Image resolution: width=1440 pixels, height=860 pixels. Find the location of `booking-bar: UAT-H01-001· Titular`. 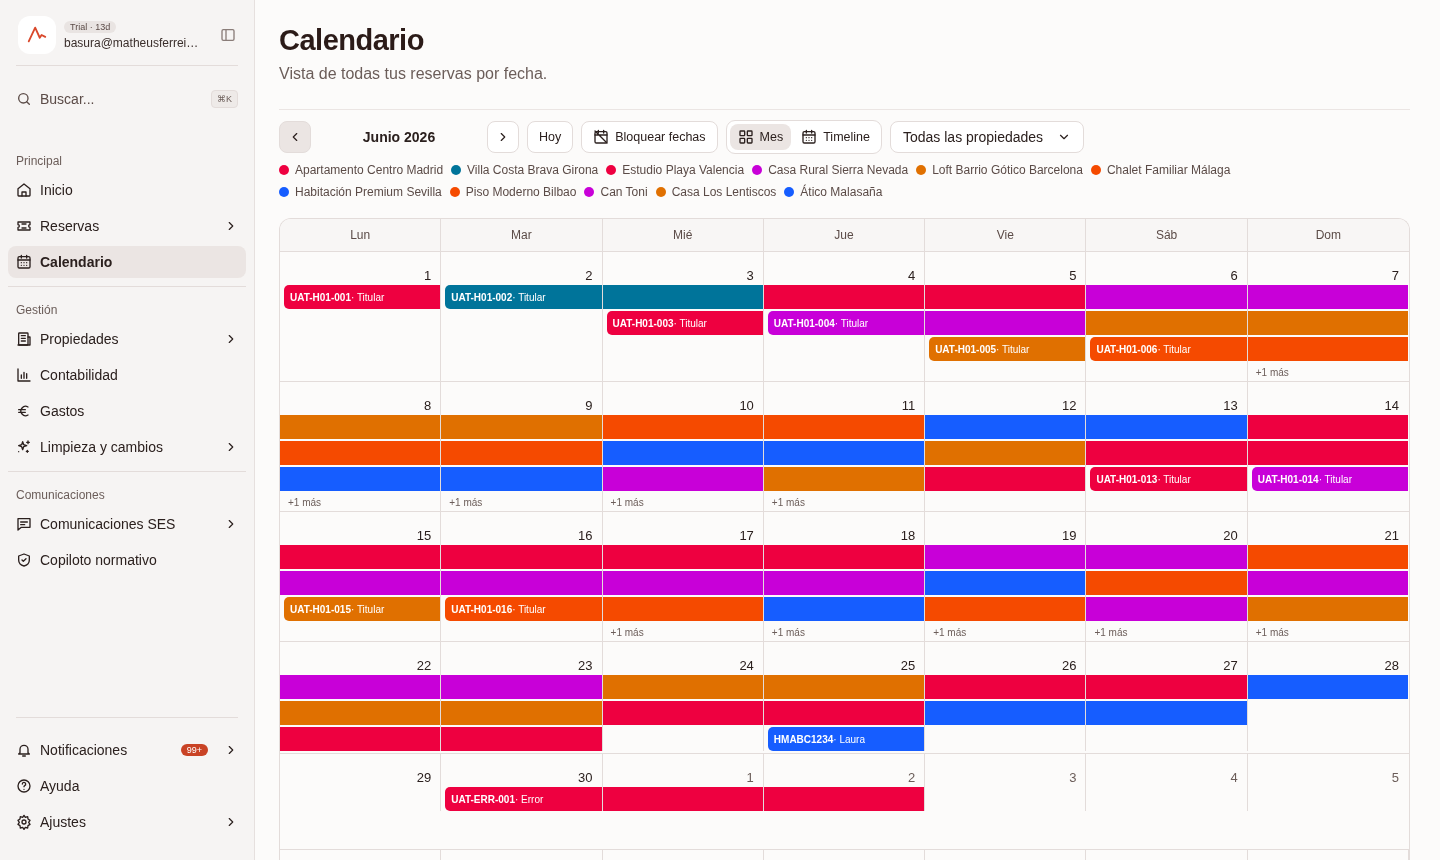

booking-bar: UAT-H01-001· Titular is located at coordinates (362, 297).